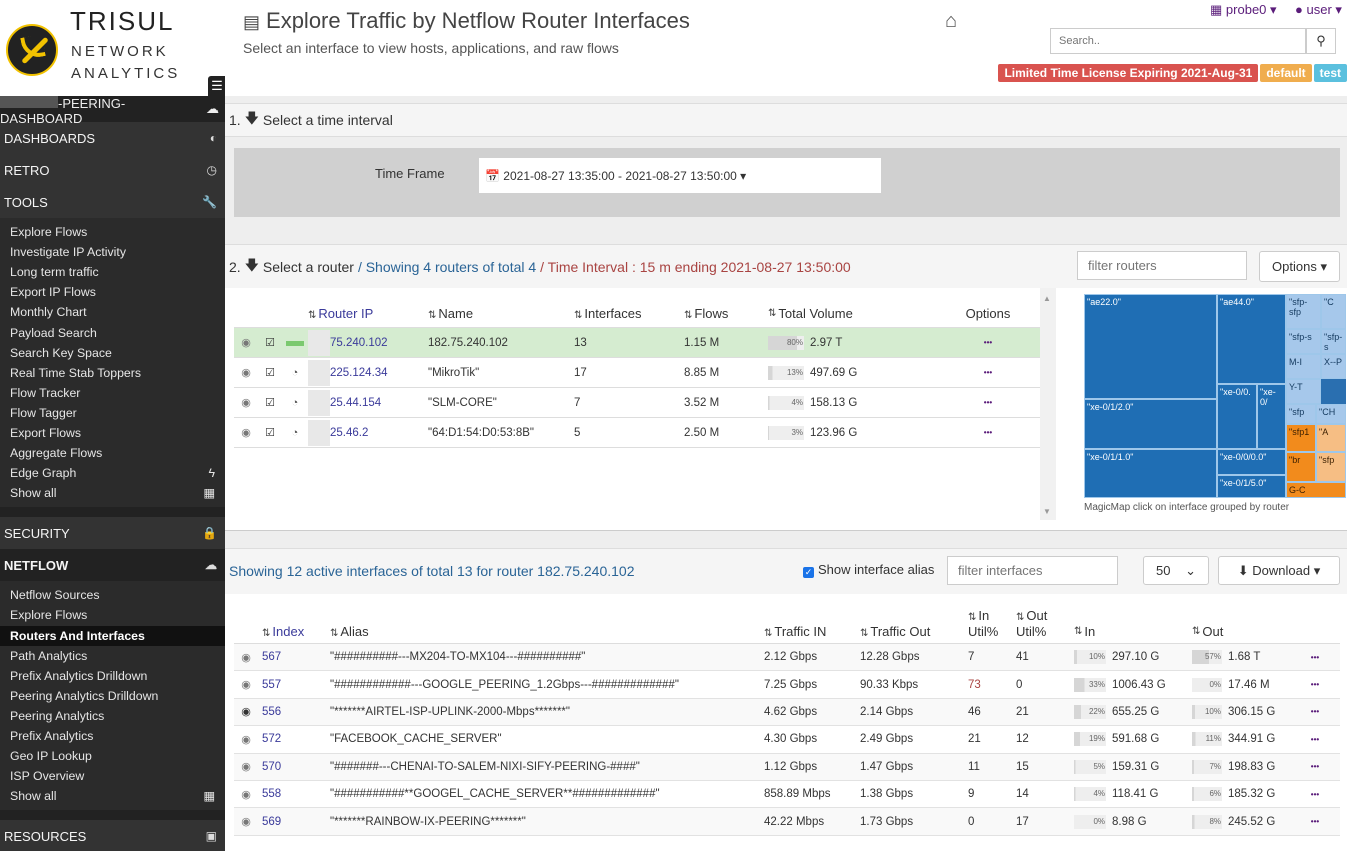  What do you see at coordinates (1150, 424) in the screenshot?
I see `treemap-cell: "xe-0/1/2.0"` at bounding box center [1150, 424].